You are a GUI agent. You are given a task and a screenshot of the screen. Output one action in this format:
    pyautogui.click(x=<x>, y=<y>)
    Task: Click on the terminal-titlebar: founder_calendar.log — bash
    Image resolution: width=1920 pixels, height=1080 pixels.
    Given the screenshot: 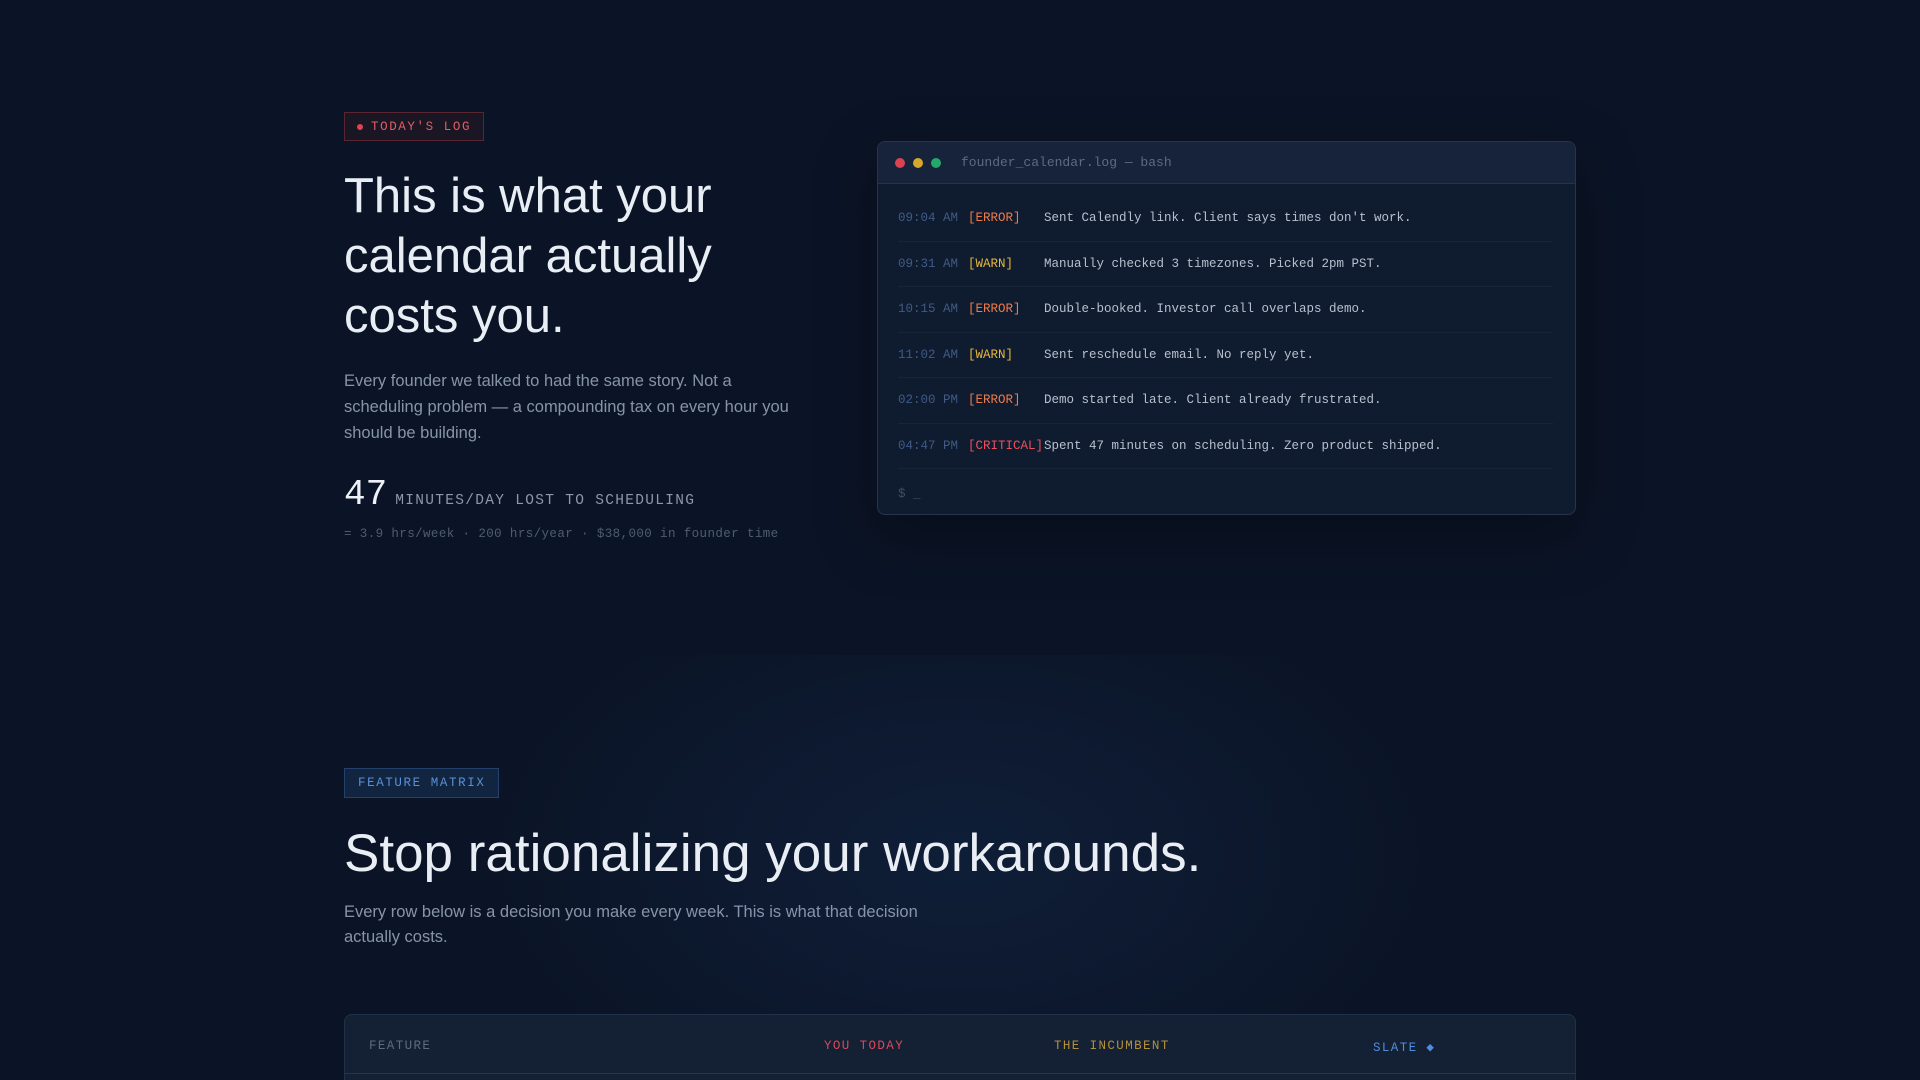 What is the action you would take?
    pyautogui.click(x=1226, y=163)
    